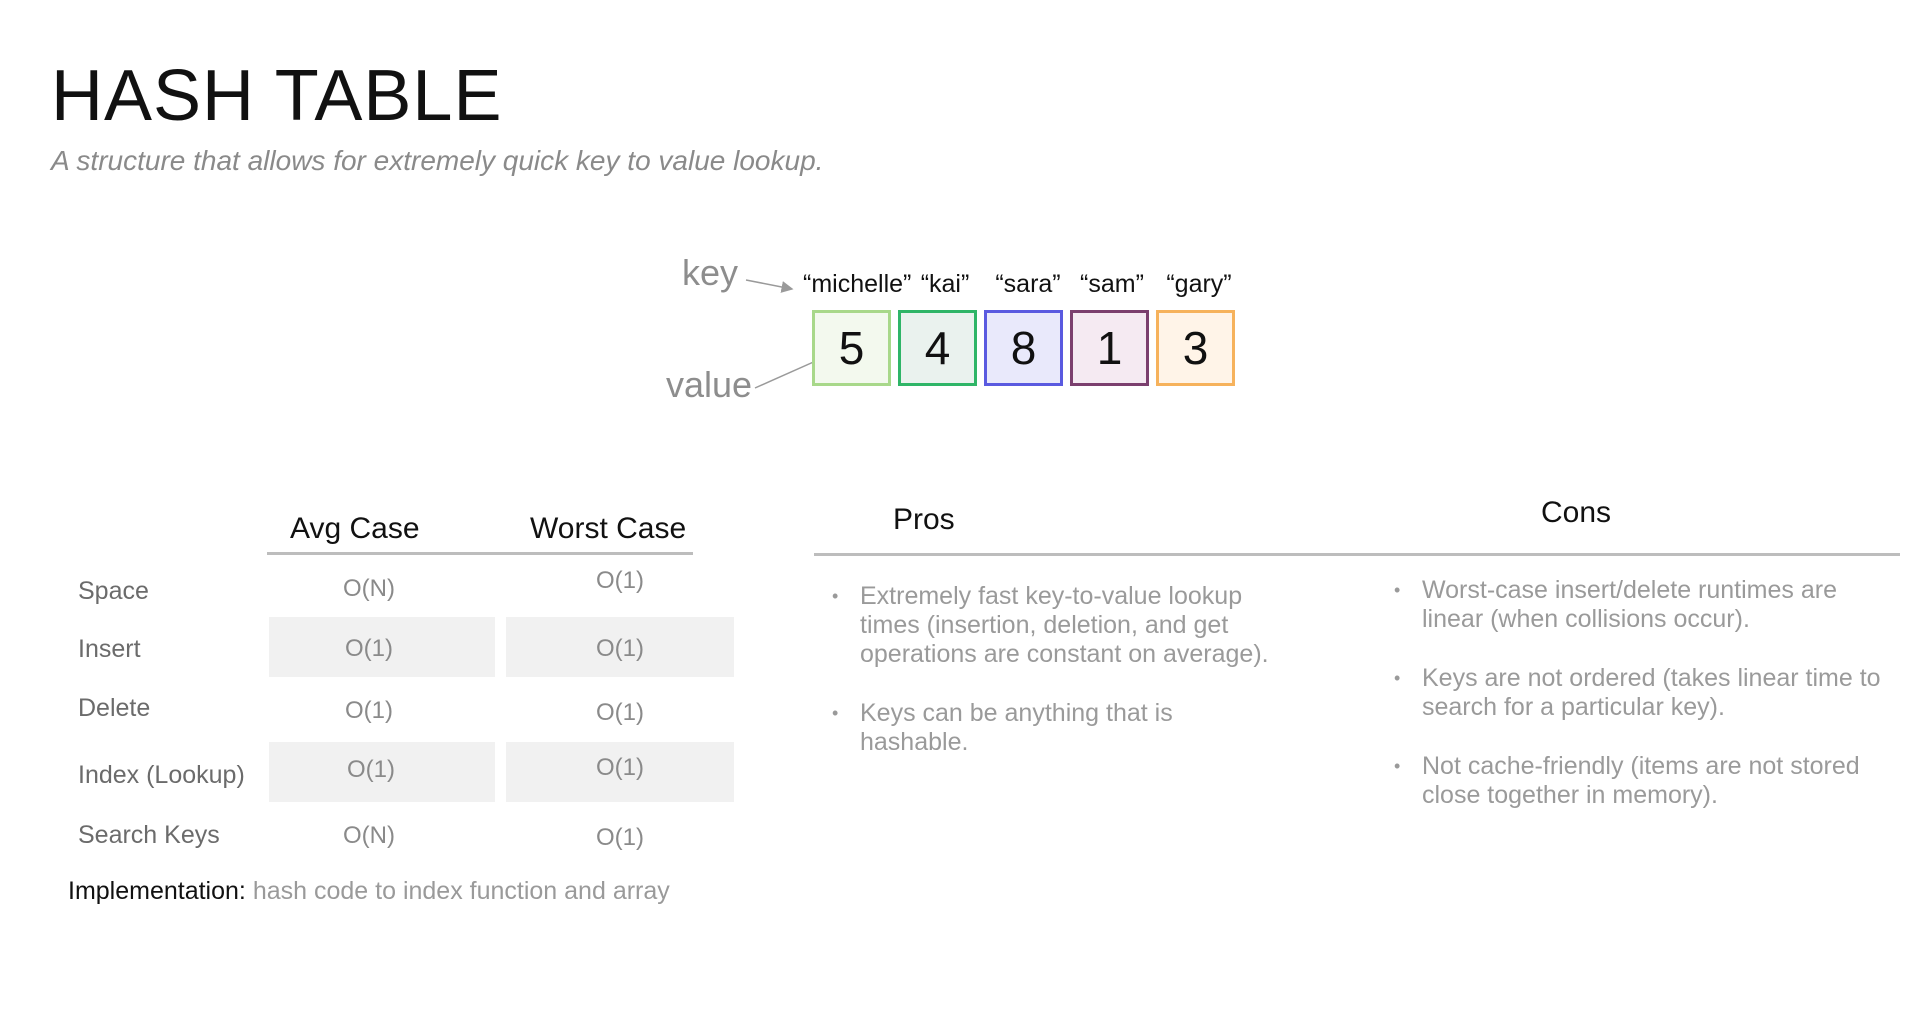 The image size is (1914, 1028). What do you see at coordinates (371, 769) in the screenshot?
I see `avg-index: O(1)` at bounding box center [371, 769].